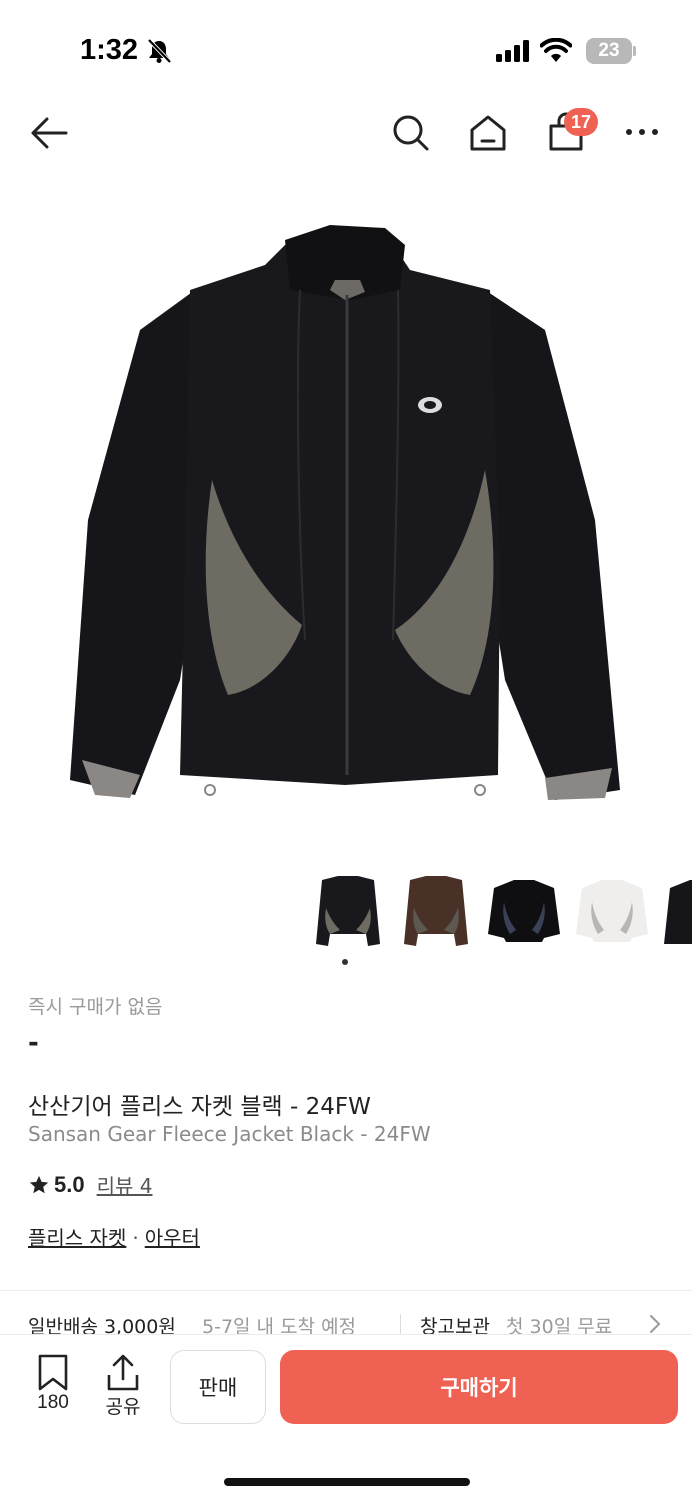 Image resolution: width=692 pixels, height=1500 pixels. I want to click on instant-buy-label: 즉시 구매가 없음, so click(95, 1007).